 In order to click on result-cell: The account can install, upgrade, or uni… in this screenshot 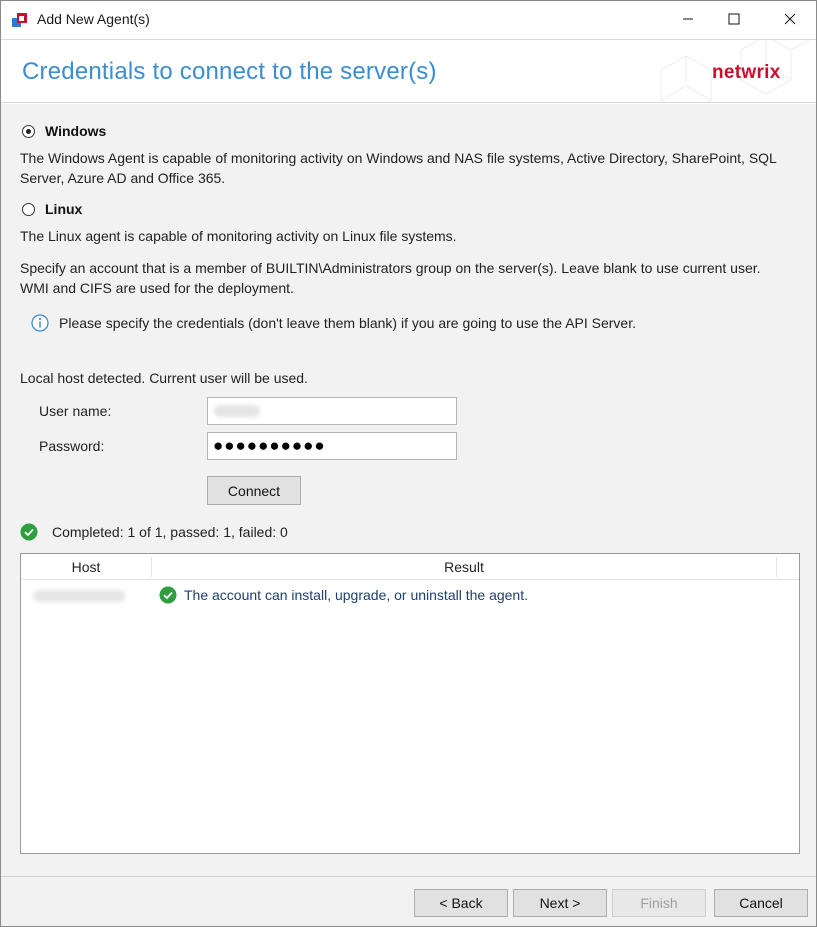, I will do `click(343, 595)`.